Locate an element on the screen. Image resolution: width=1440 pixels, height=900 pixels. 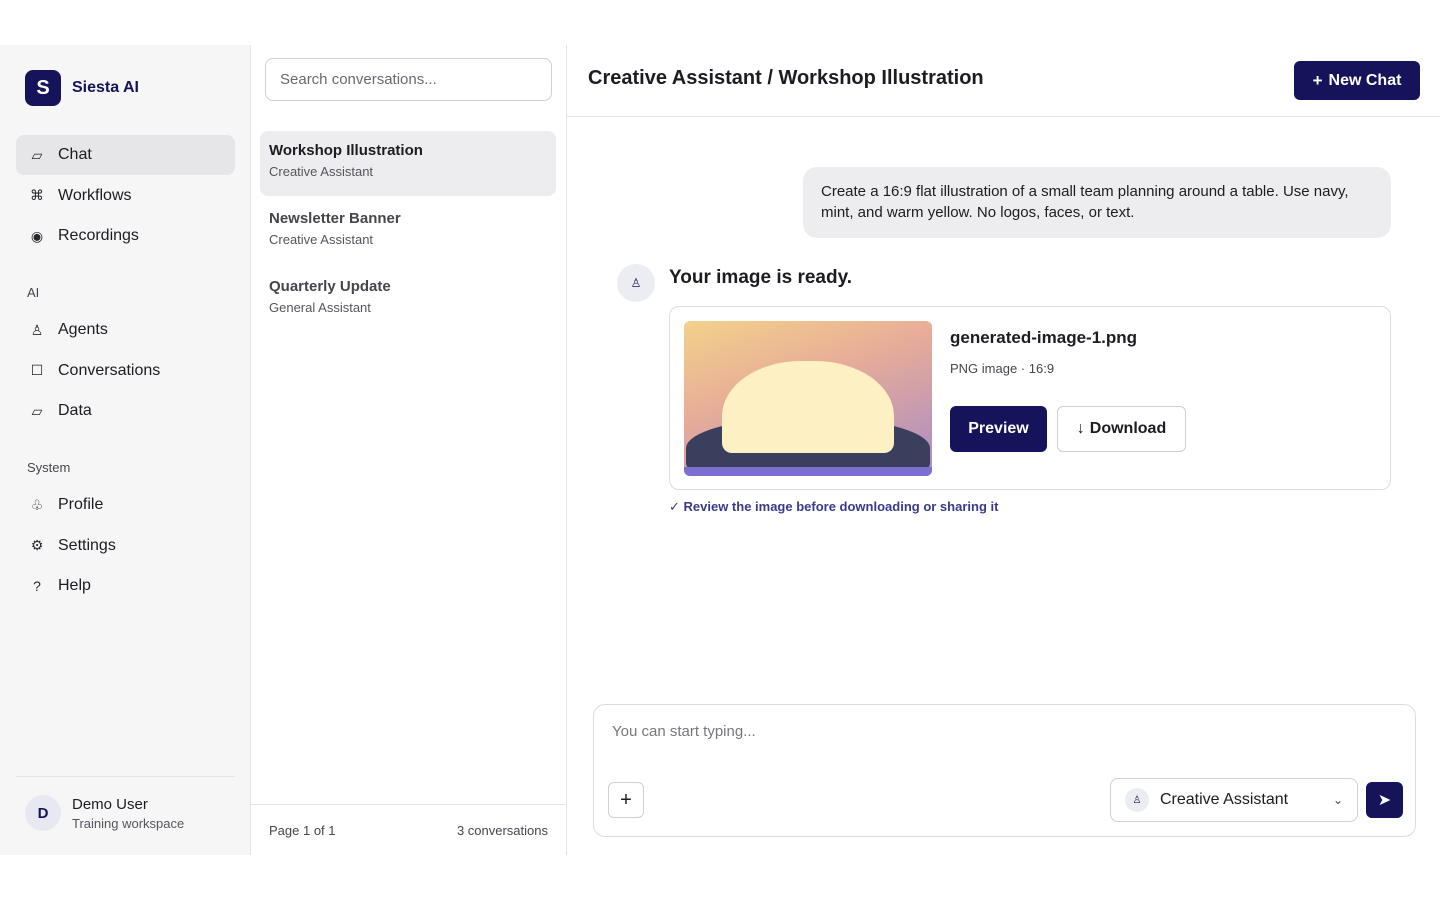
search-input is located at coordinates (408, 79).